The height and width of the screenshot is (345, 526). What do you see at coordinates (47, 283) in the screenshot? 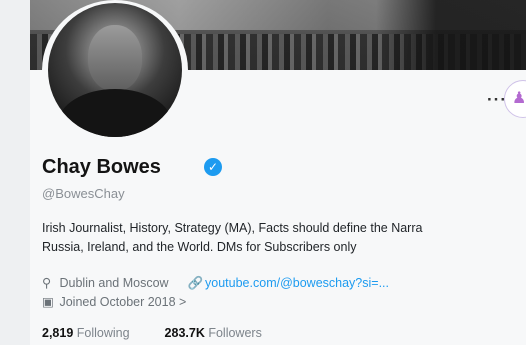
I see `map-pin-icon: ⚲` at bounding box center [47, 283].